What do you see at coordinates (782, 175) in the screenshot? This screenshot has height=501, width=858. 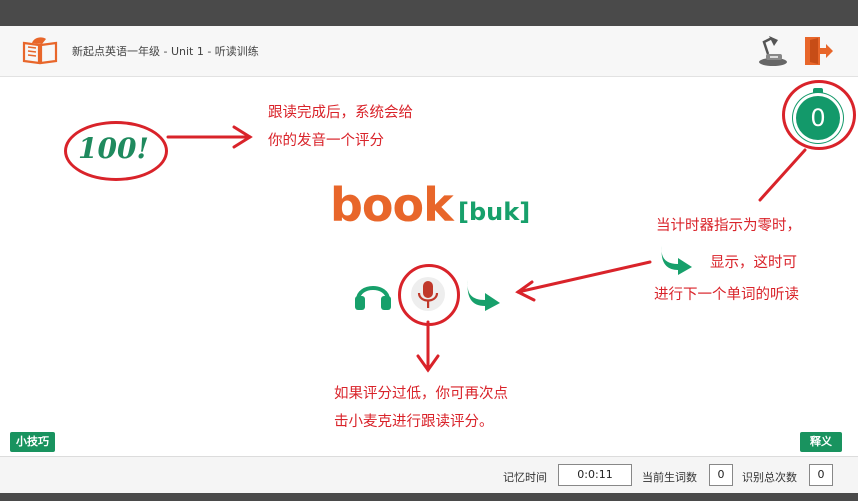 I see `arrow-from-timer` at bounding box center [782, 175].